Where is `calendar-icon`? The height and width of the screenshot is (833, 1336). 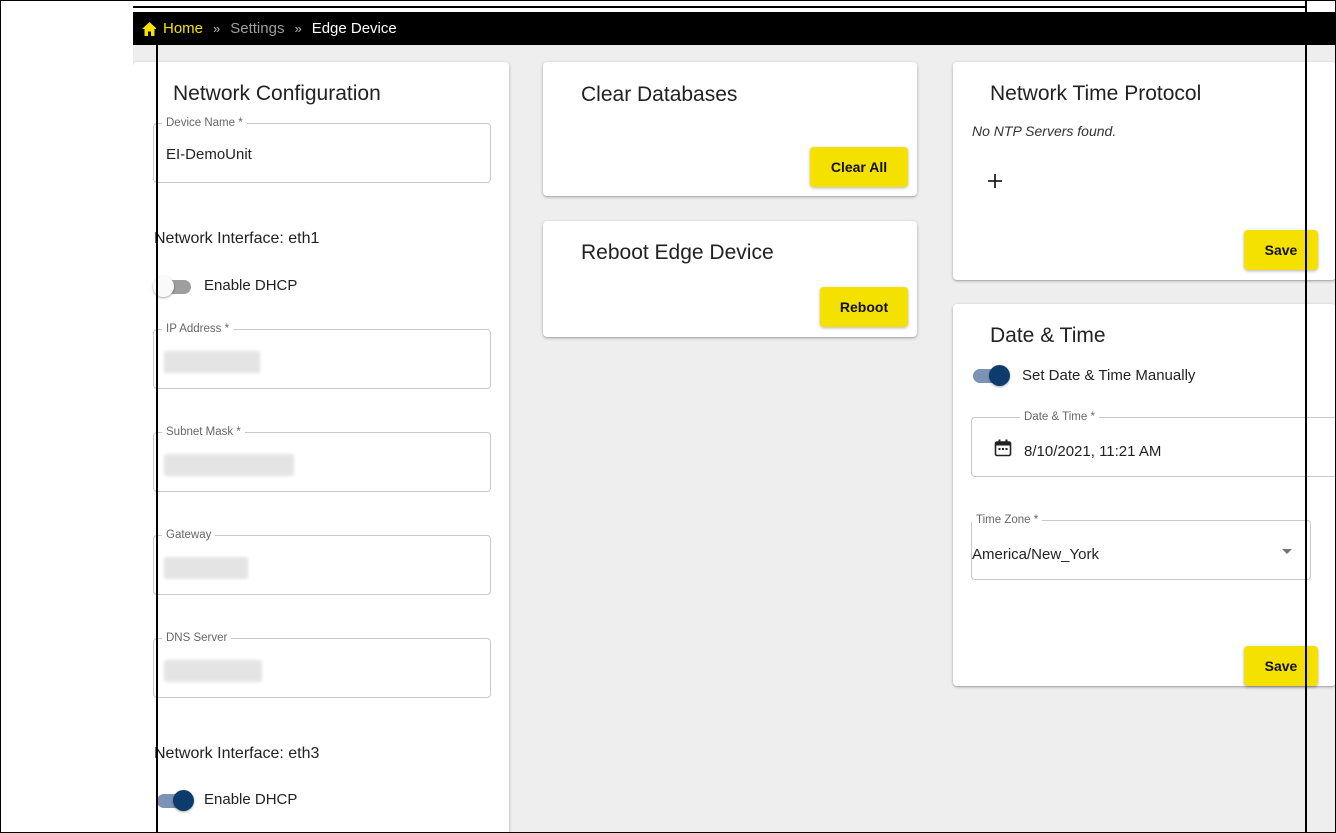
calendar-icon is located at coordinates (1003, 450).